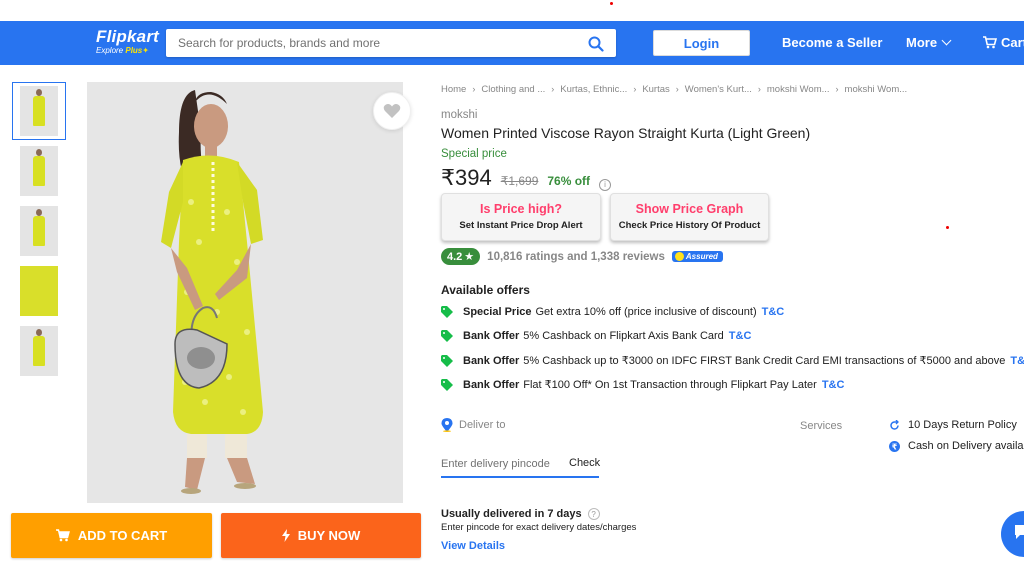  Describe the element at coordinates (655, 89) in the screenshot. I see `breadcrumb-item: Kurtas` at that location.